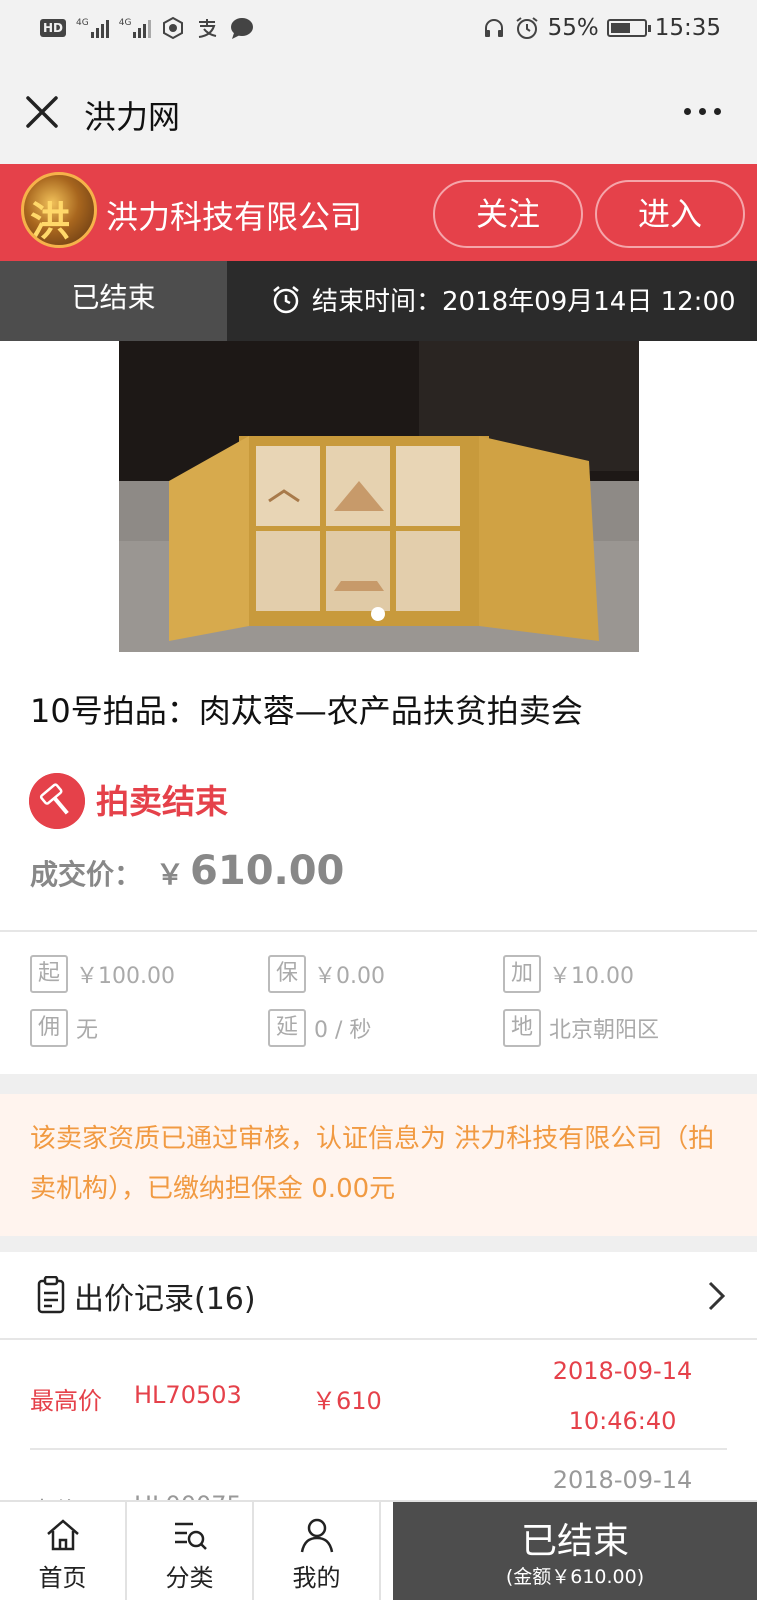 The width and height of the screenshot is (757, 1600). Describe the element at coordinates (702, 111) in the screenshot. I see `more-icon` at that location.